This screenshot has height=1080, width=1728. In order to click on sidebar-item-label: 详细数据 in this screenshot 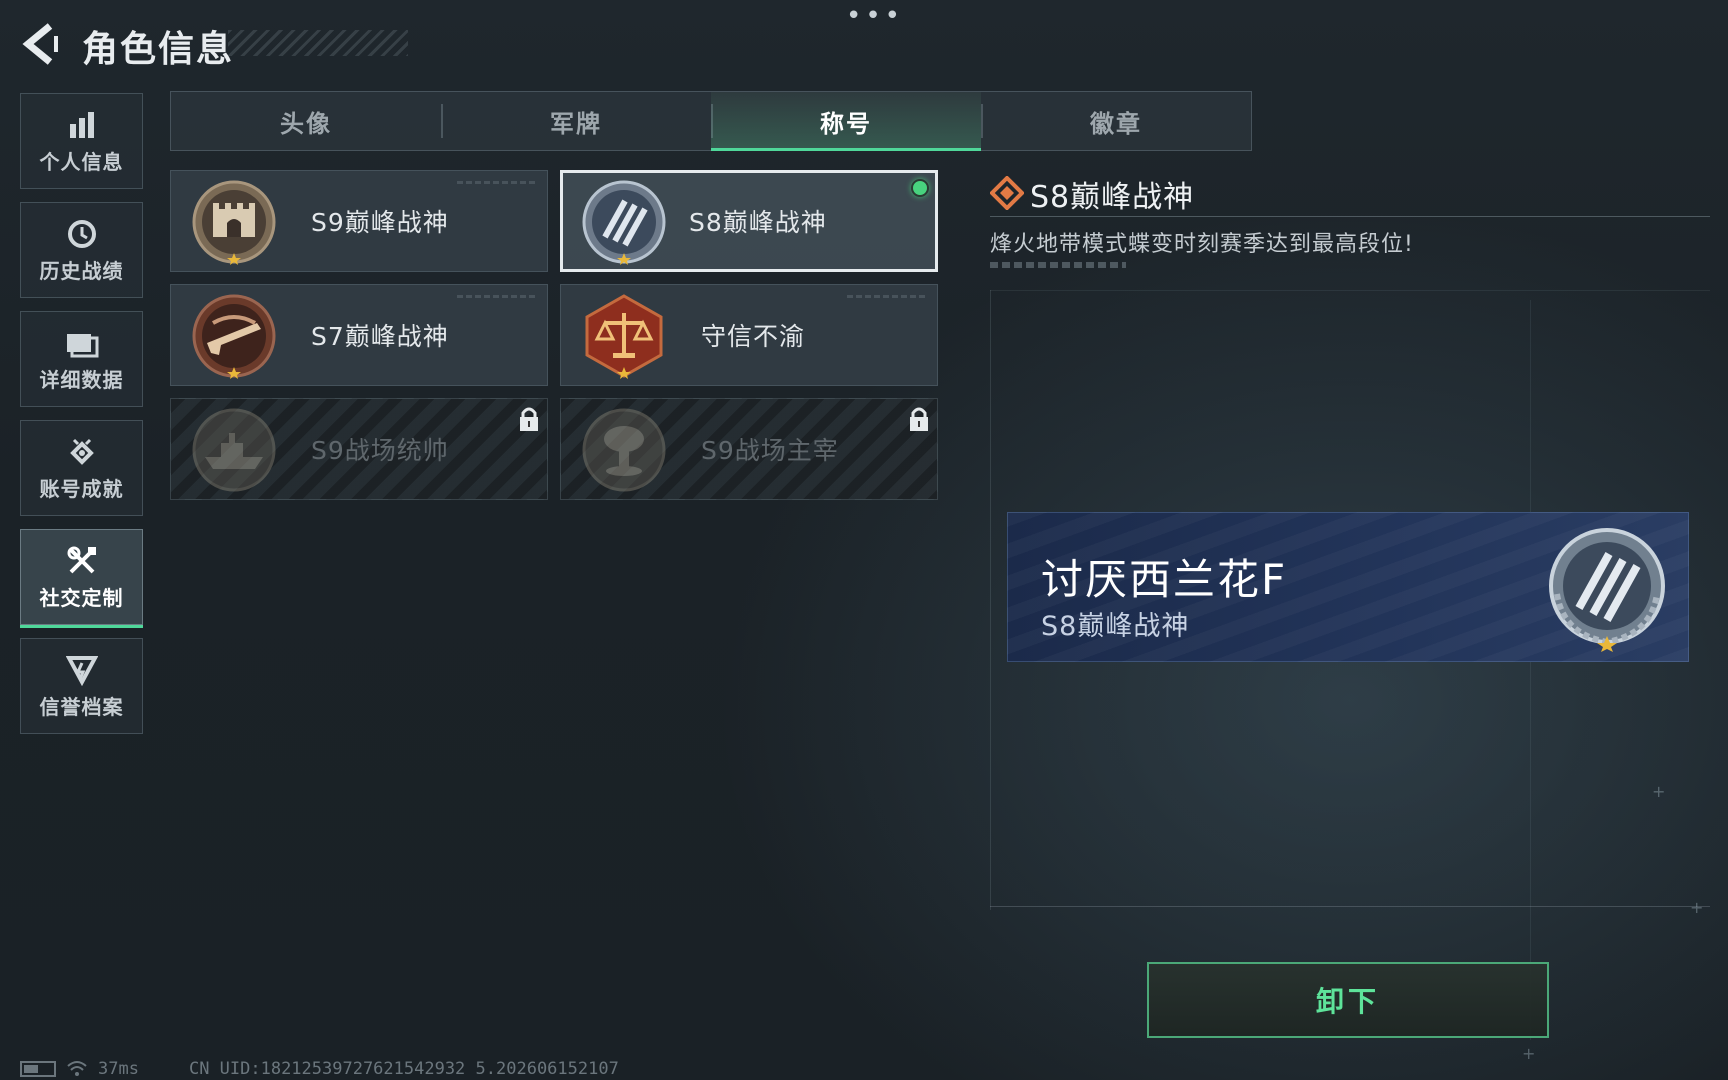, I will do `click(81, 379)`.